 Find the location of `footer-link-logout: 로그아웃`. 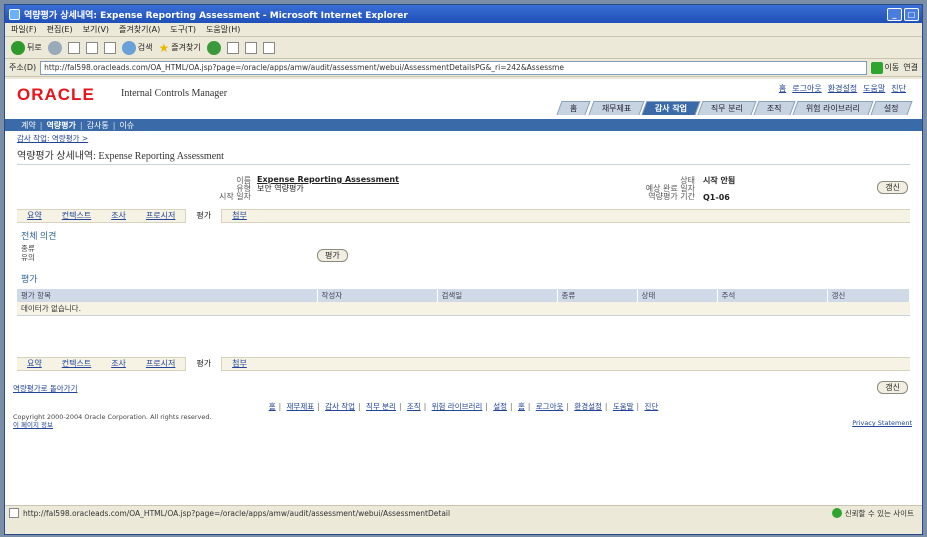

footer-link-logout: 로그아웃 is located at coordinates (550, 406).